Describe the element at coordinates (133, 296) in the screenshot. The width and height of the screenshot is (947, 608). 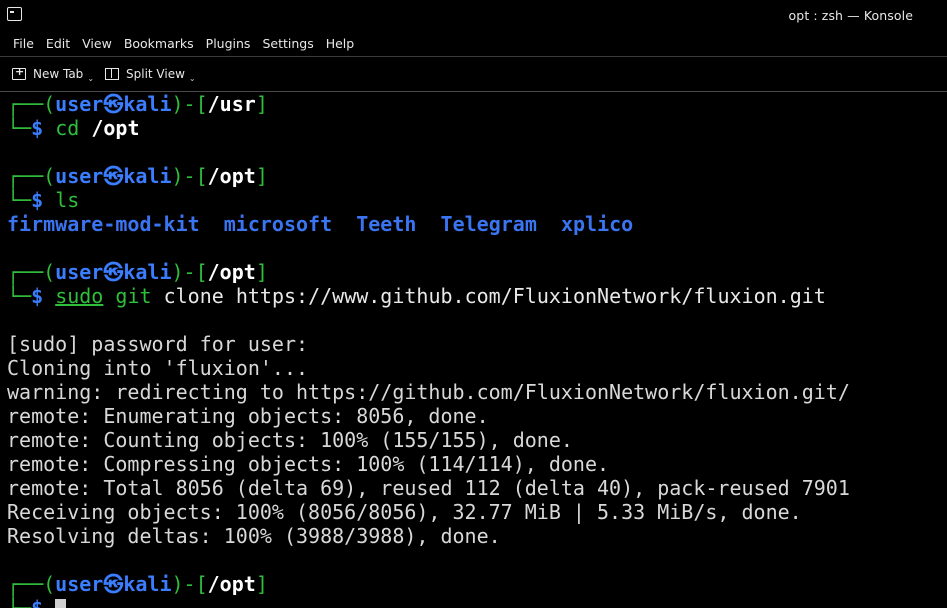
I see `command-name: git` at that location.